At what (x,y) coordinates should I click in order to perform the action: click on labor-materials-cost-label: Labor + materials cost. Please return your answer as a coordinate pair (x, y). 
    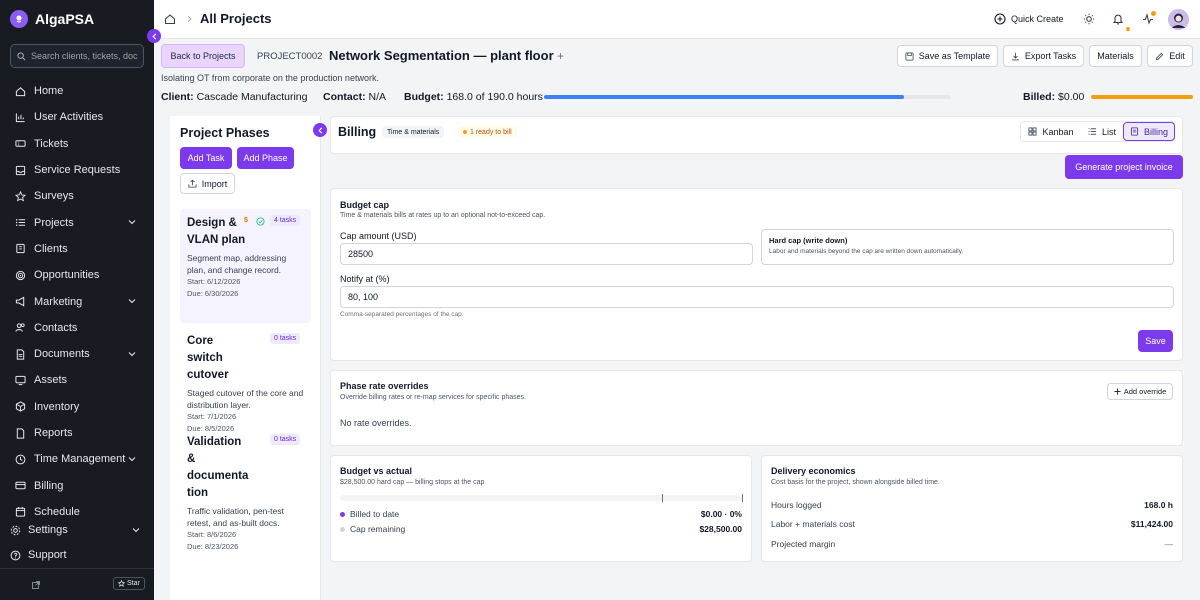
    Looking at the image, I should click on (813, 524).